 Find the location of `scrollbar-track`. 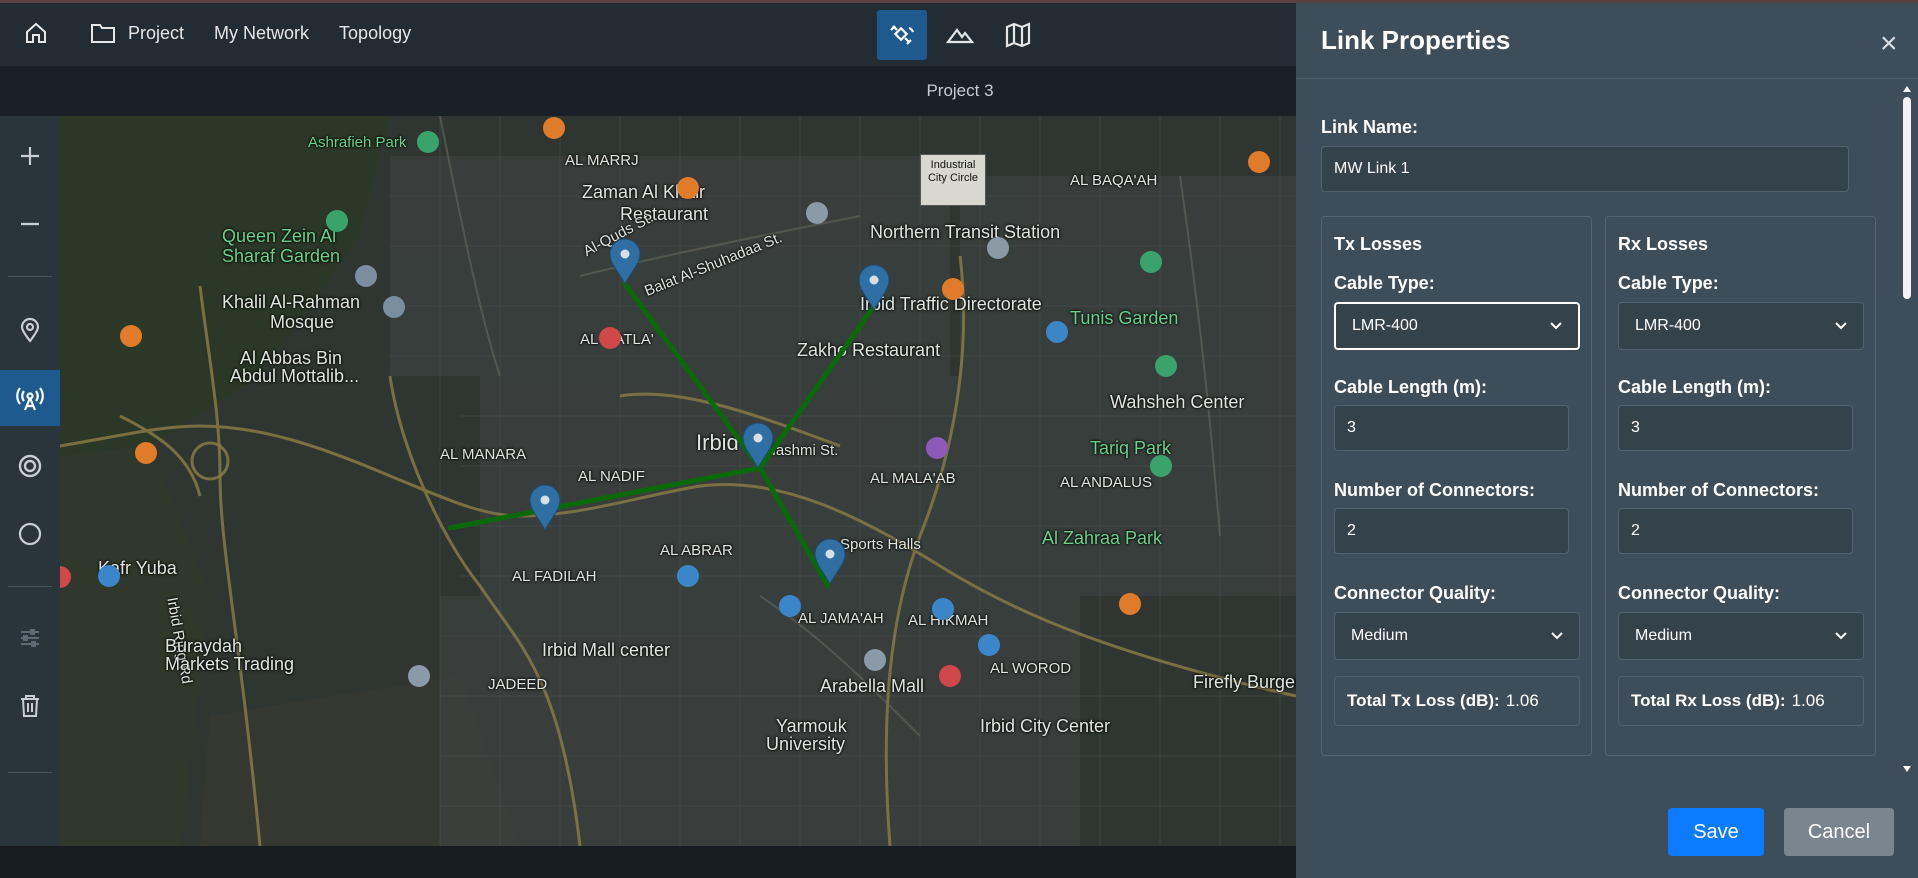

scrollbar-track is located at coordinates (1907, 429).